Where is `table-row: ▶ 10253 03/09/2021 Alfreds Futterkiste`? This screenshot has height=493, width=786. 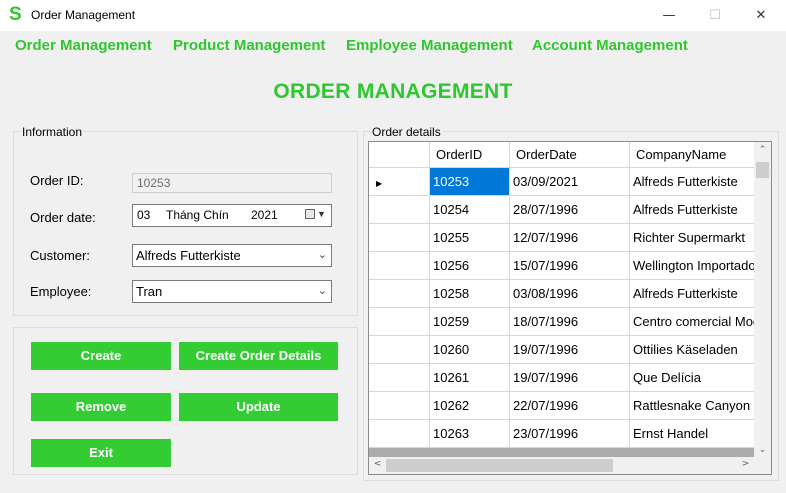
table-row: ▶ 10253 03/09/2021 Alfreds Futterkiste is located at coordinates (564, 182).